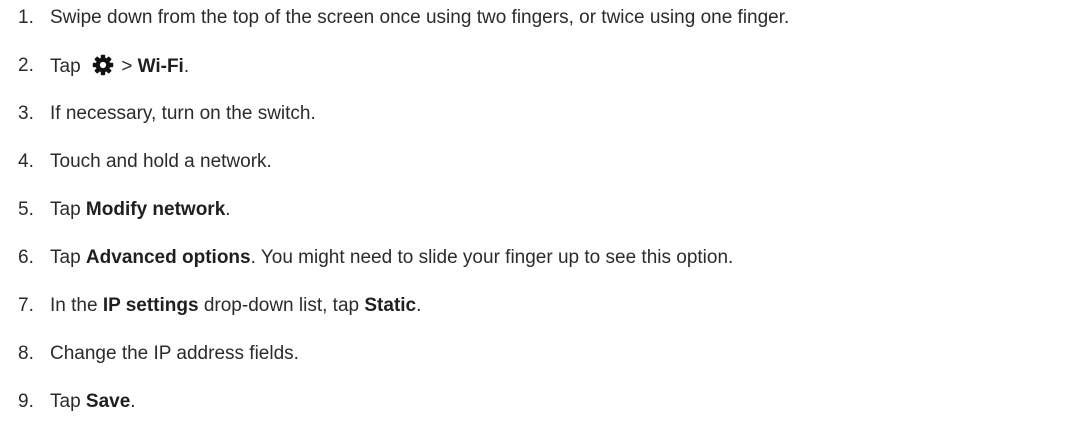 This screenshot has height=433, width=1072. What do you see at coordinates (390, 305) in the screenshot?
I see `step-emphasis: Static` at bounding box center [390, 305].